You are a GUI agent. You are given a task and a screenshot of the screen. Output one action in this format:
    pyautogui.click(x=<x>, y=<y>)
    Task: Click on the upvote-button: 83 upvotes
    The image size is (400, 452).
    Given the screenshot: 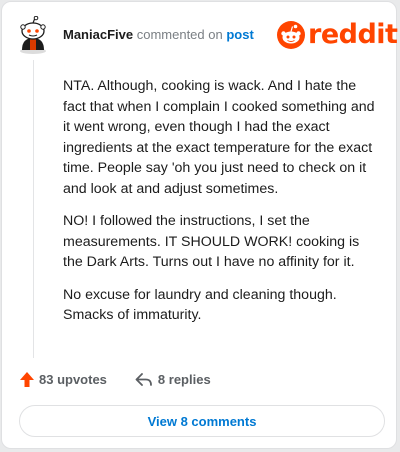 What is the action you would take?
    pyautogui.click(x=63, y=379)
    